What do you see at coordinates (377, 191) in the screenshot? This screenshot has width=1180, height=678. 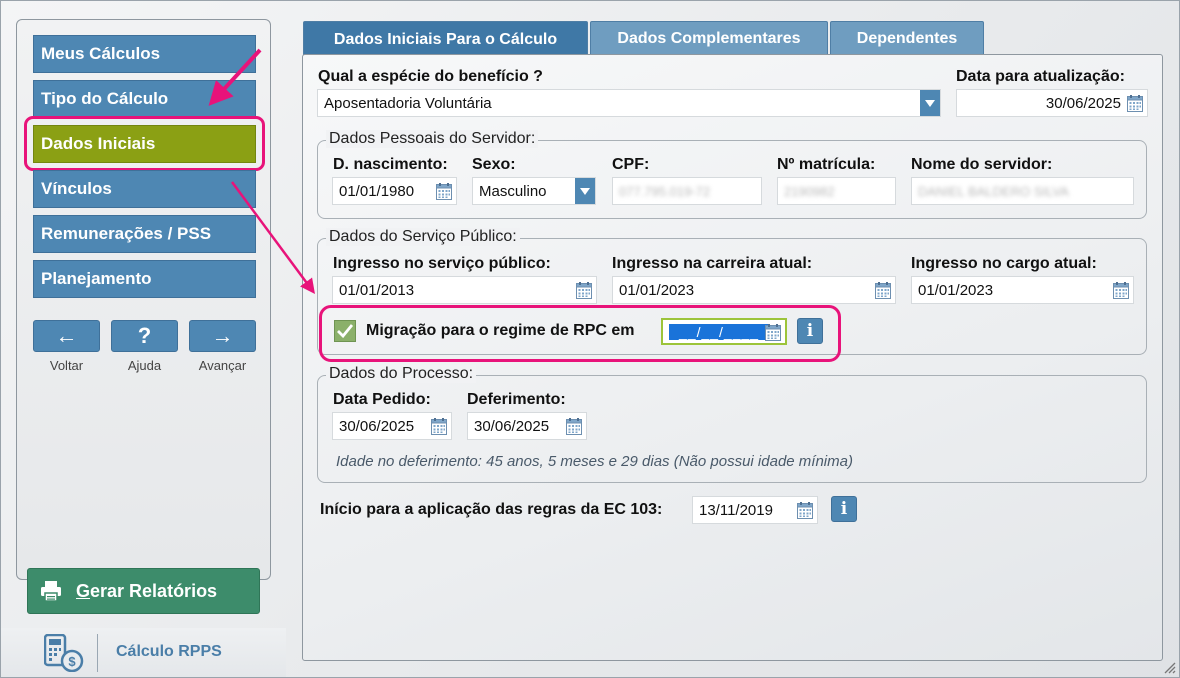 I see `nasc-value: 01/01/1980` at bounding box center [377, 191].